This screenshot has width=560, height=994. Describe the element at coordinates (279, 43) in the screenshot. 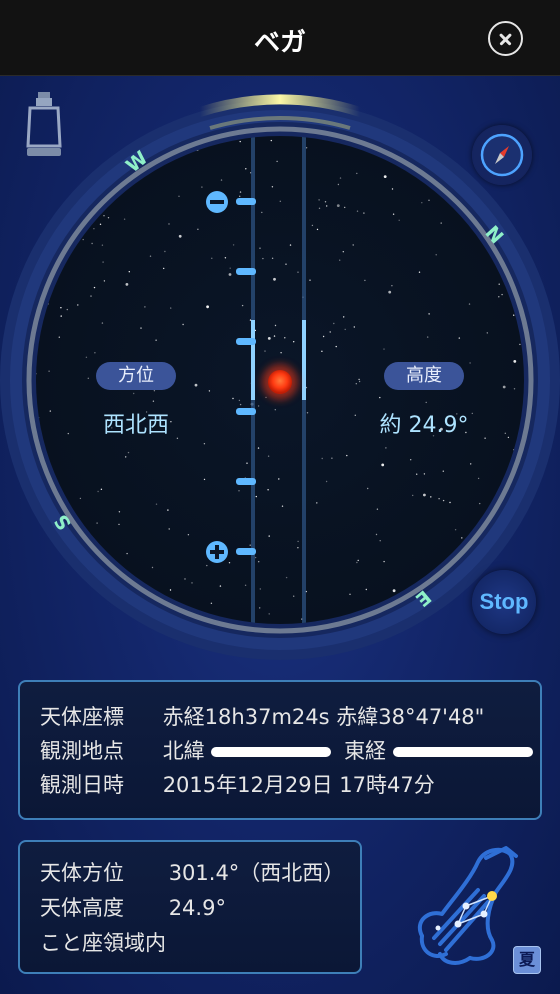

I see `page-title: ベガ` at that location.